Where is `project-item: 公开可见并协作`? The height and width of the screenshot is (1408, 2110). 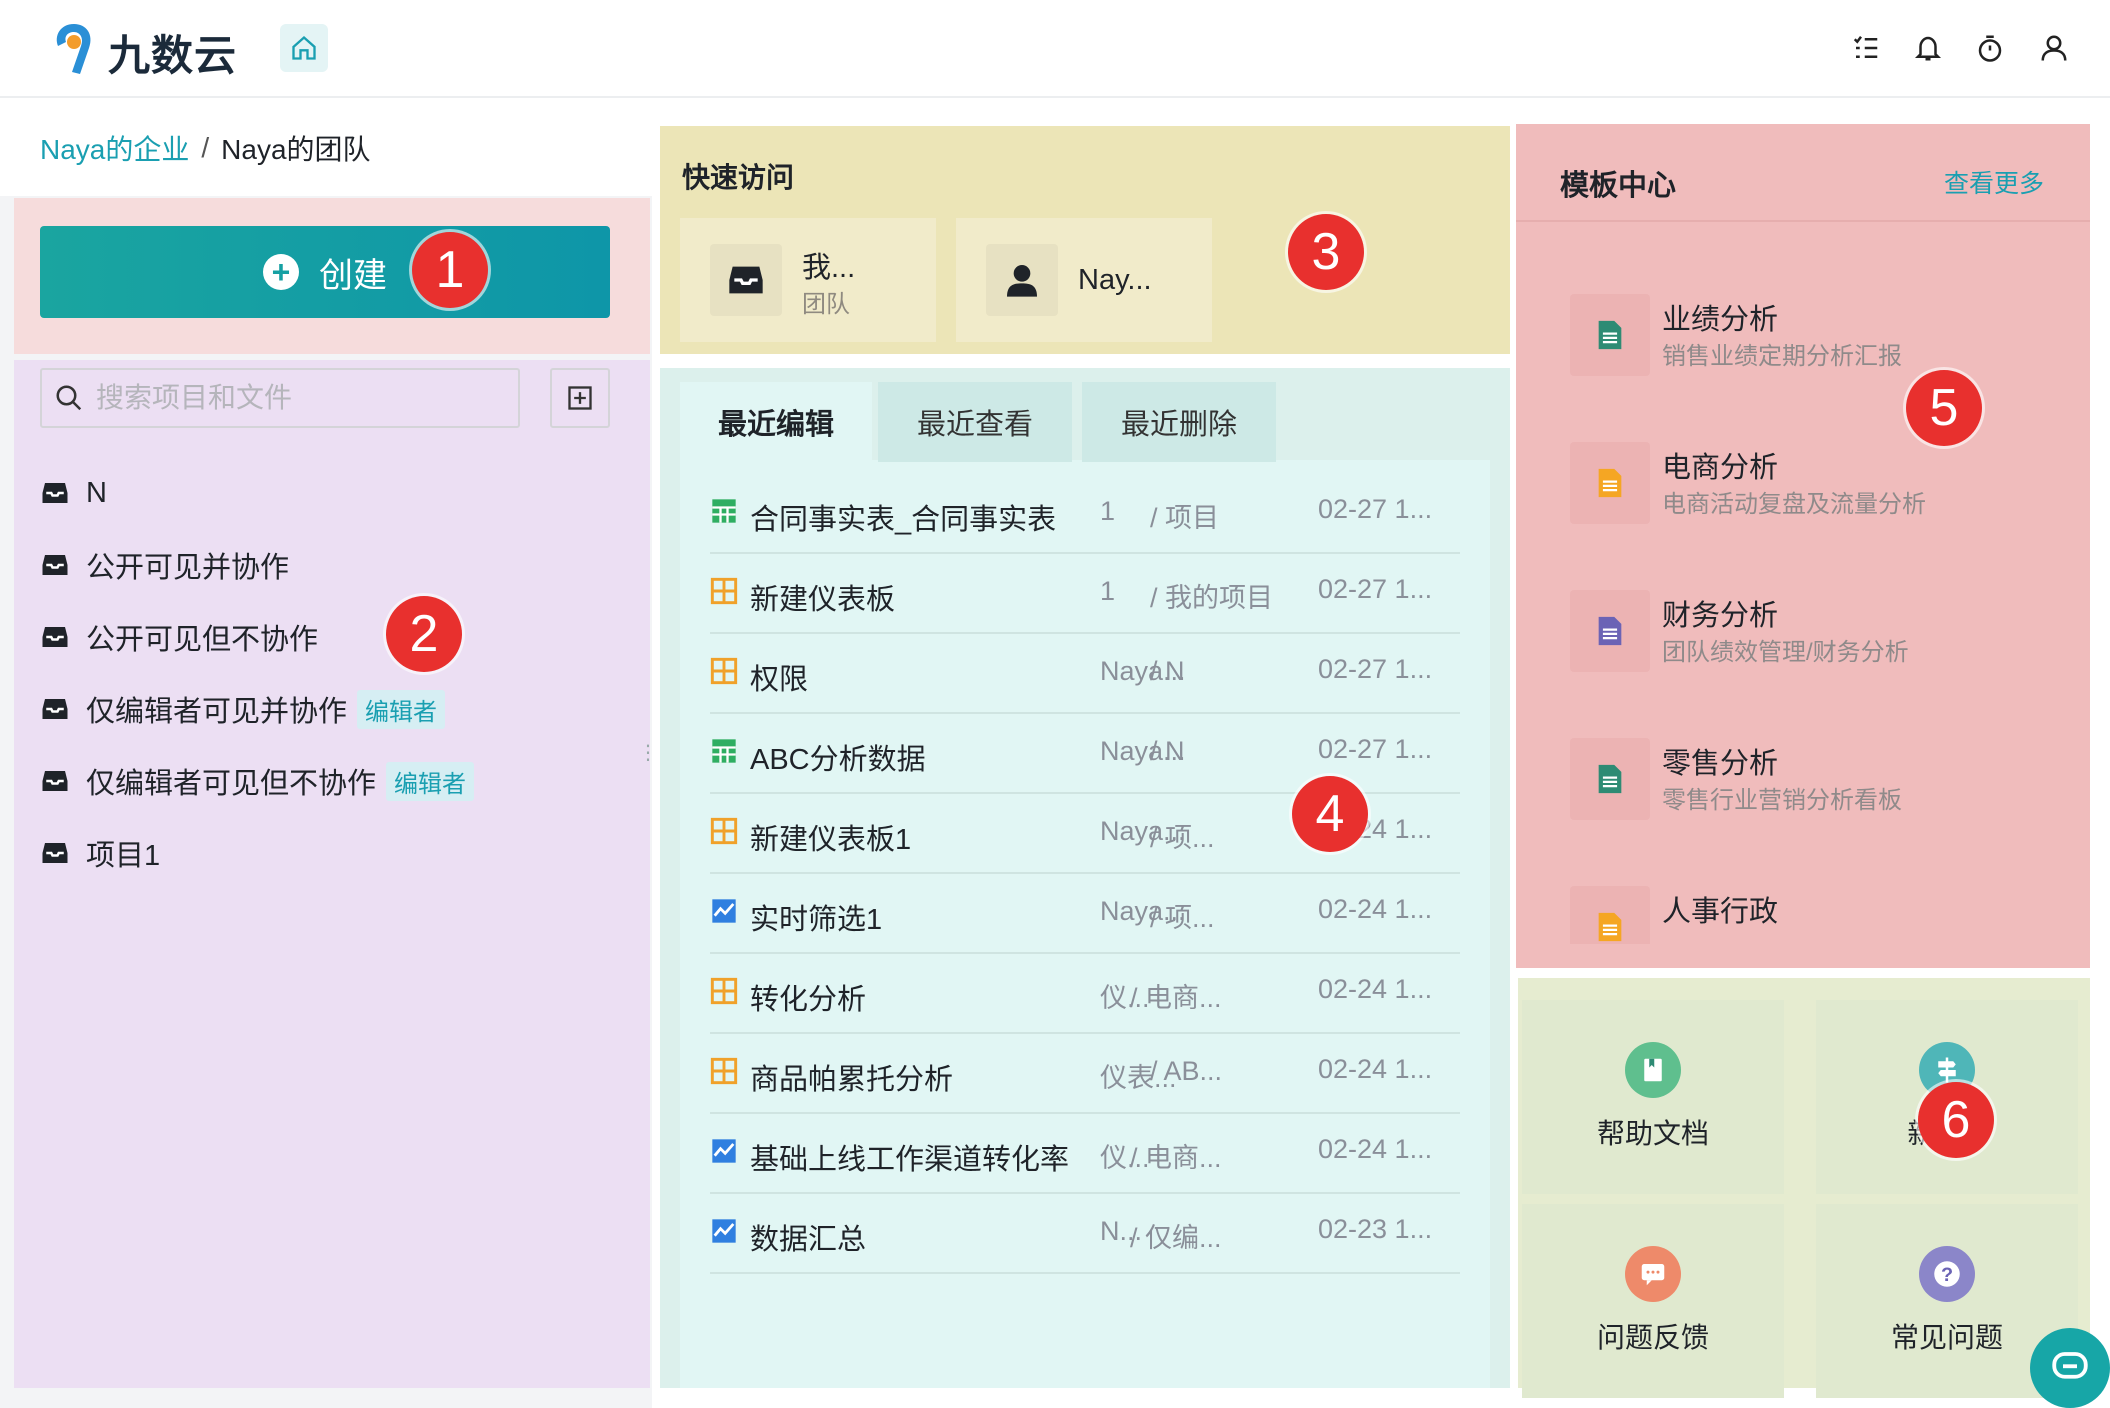
project-item: 公开可见并协作 is located at coordinates (164, 565).